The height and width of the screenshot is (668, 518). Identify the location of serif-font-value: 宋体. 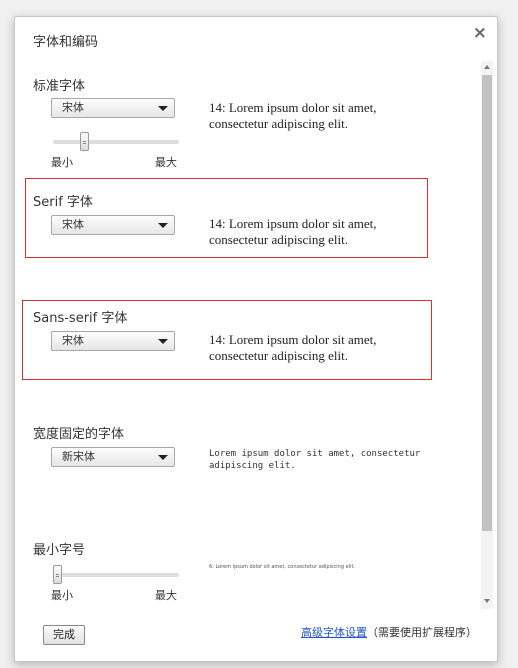
(73, 224).